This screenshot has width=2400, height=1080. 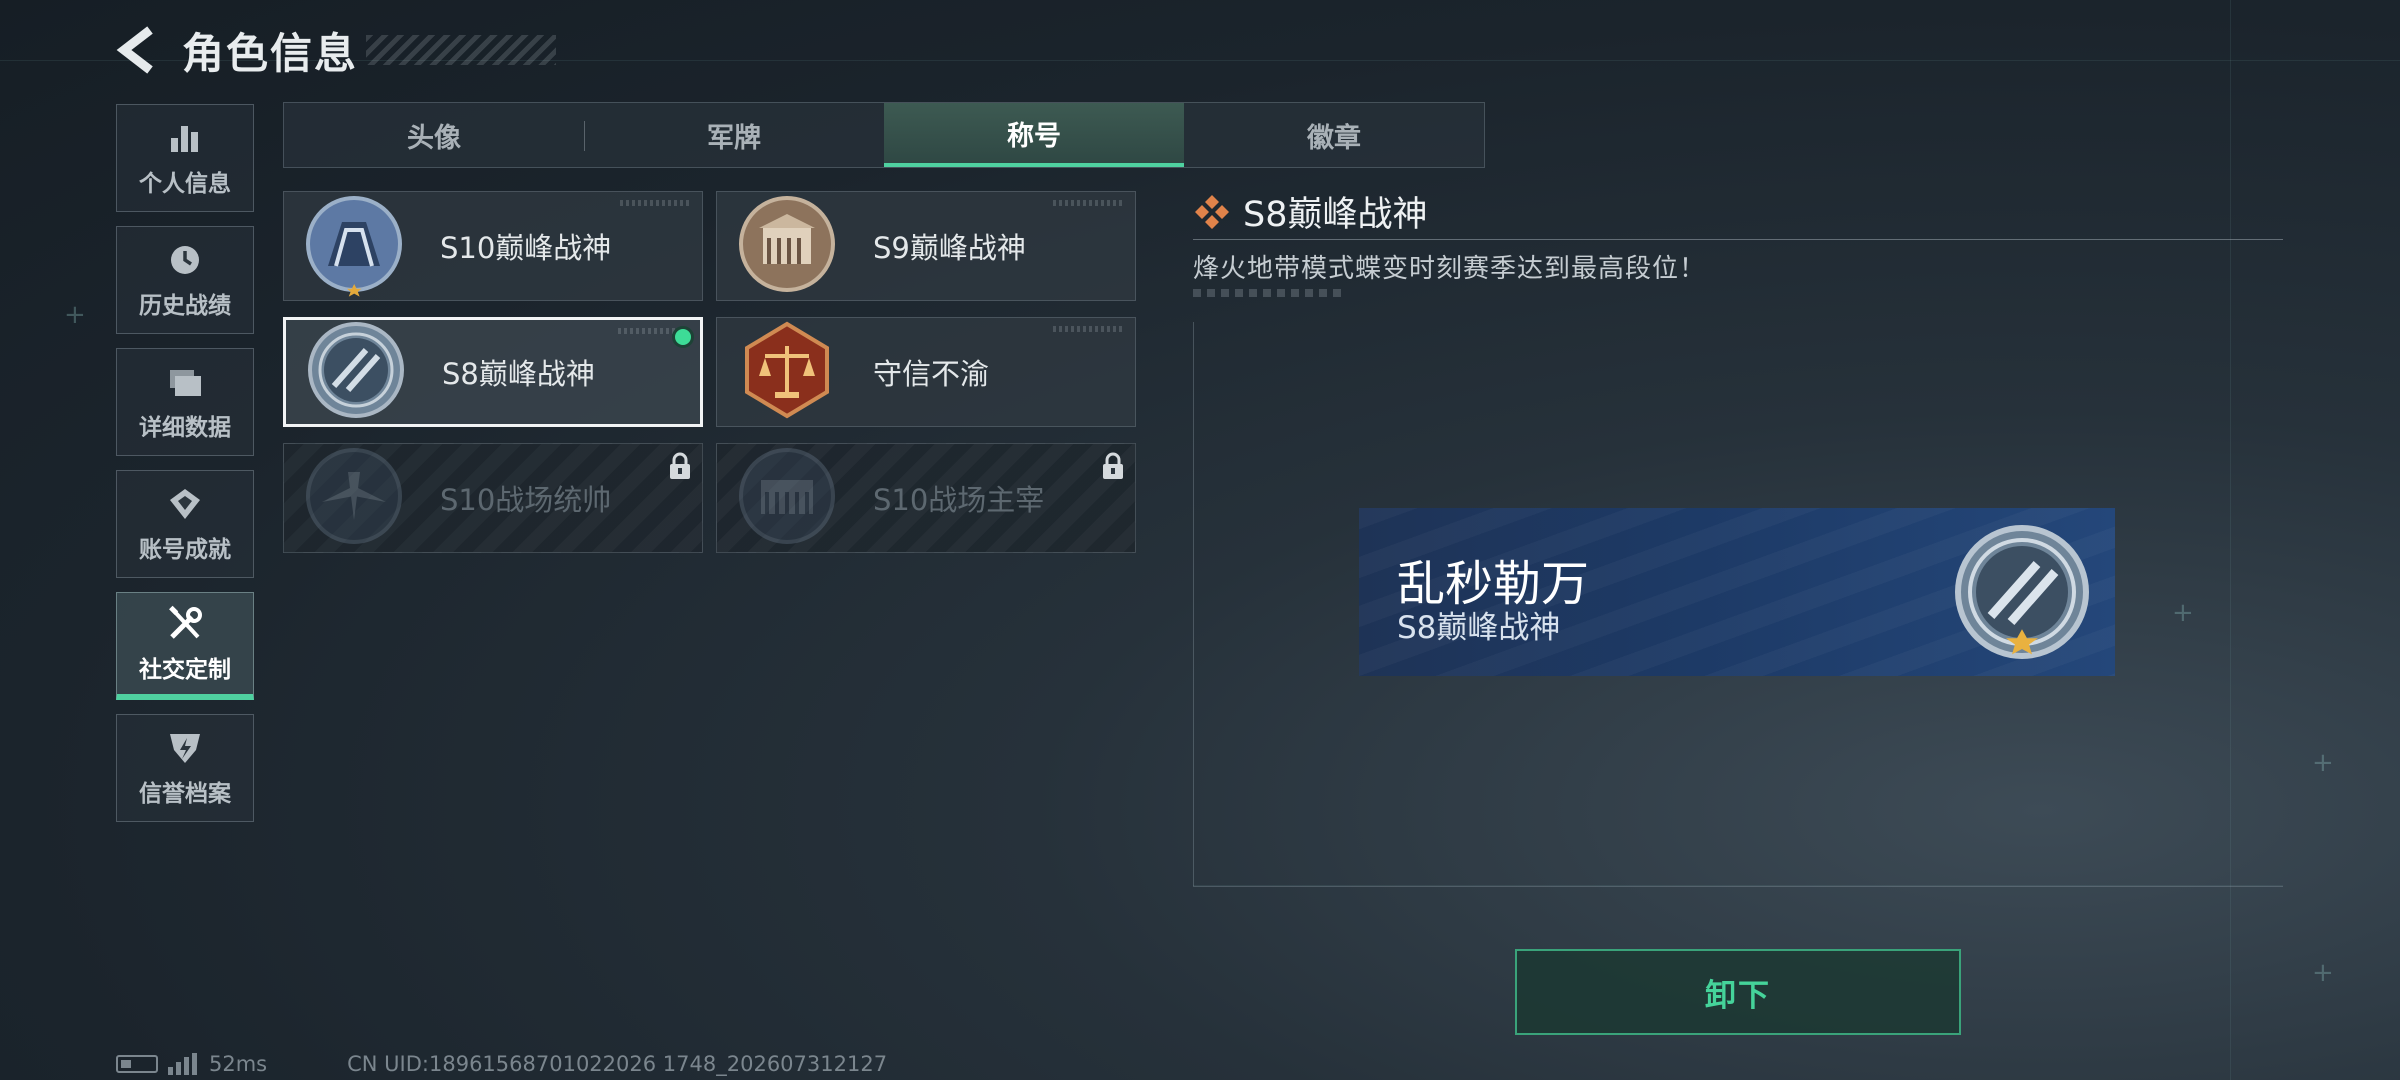 What do you see at coordinates (526, 248) in the screenshot?
I see `title-name: S10巅峰战神` at bounding box center [526, 248].